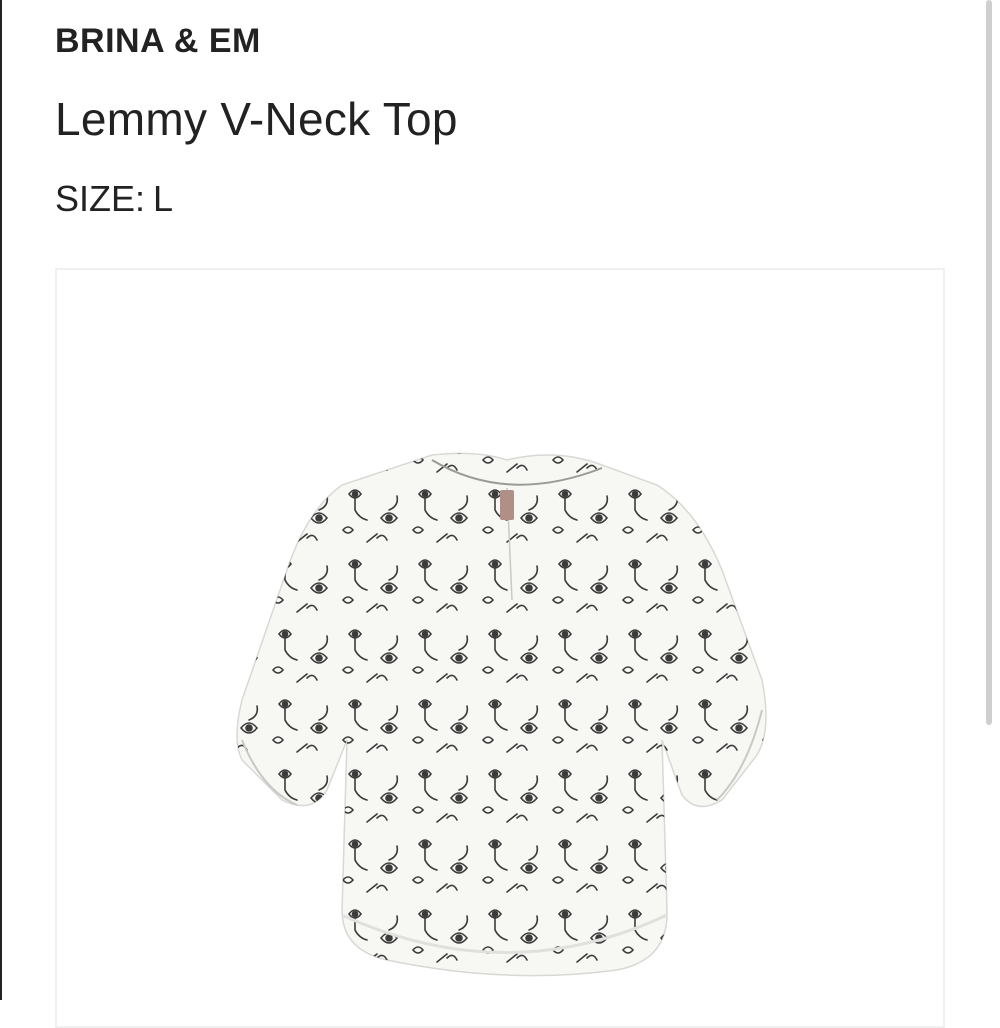 The height and width of the screenshot is (1028, 1000). I want to click on size-info: SIZE: L, so click(114, 199).